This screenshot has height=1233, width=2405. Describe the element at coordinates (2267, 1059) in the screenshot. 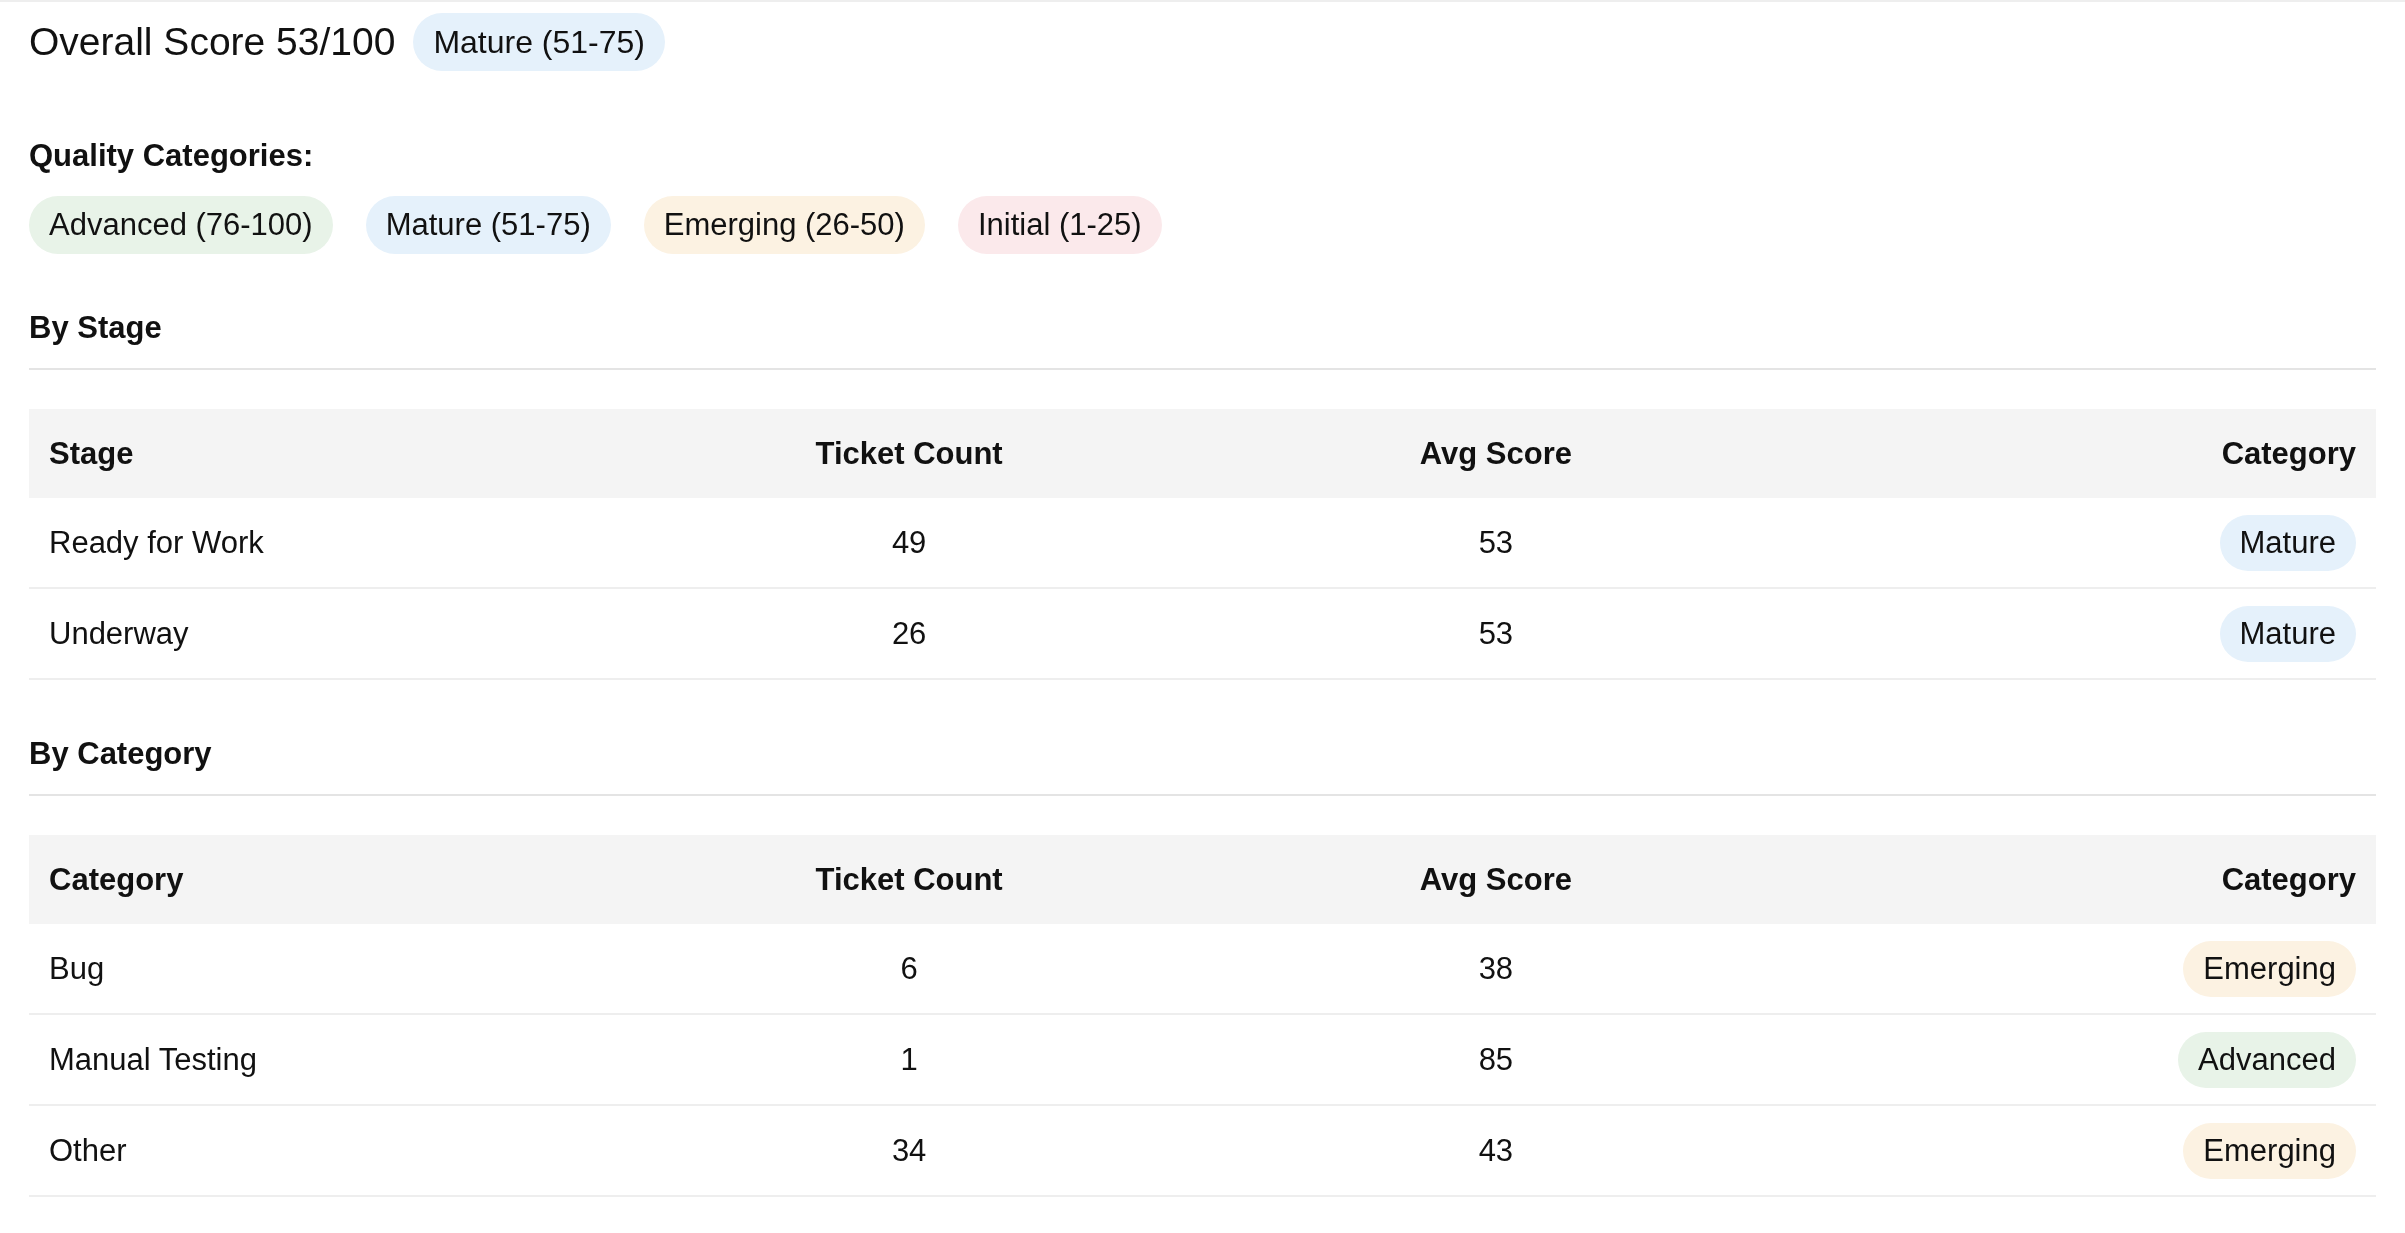

I see `category-badge: Advanced` at that location.